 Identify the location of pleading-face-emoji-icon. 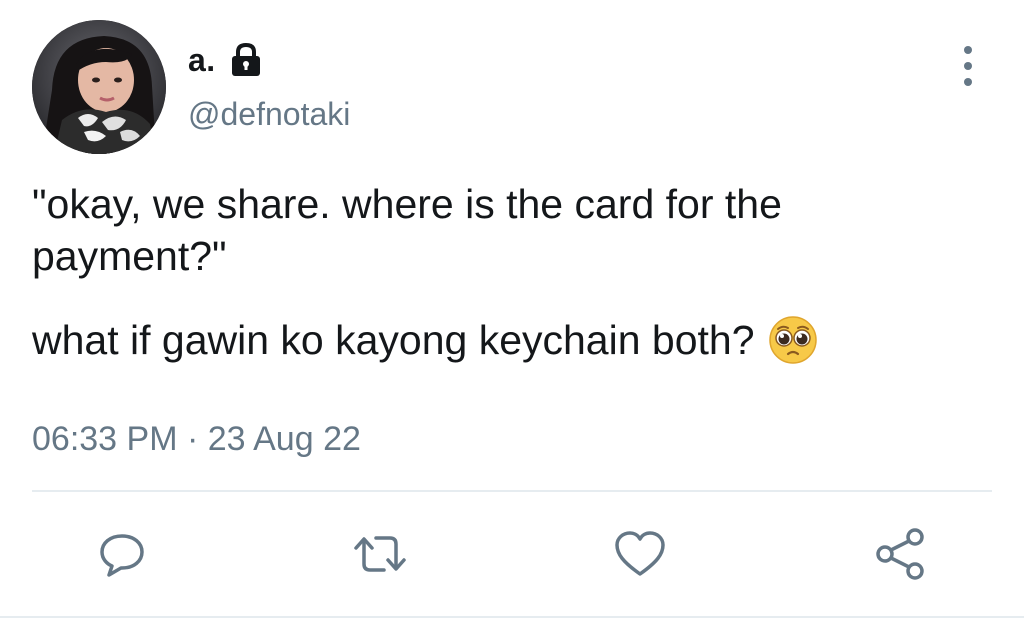
(793, 340).